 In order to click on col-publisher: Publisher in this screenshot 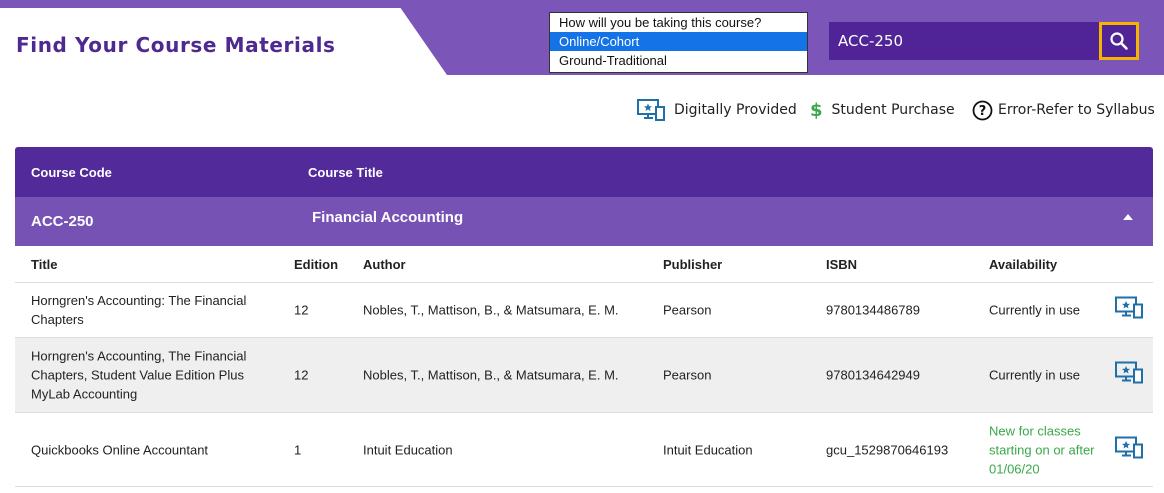, I will do `click(693, 264)`.